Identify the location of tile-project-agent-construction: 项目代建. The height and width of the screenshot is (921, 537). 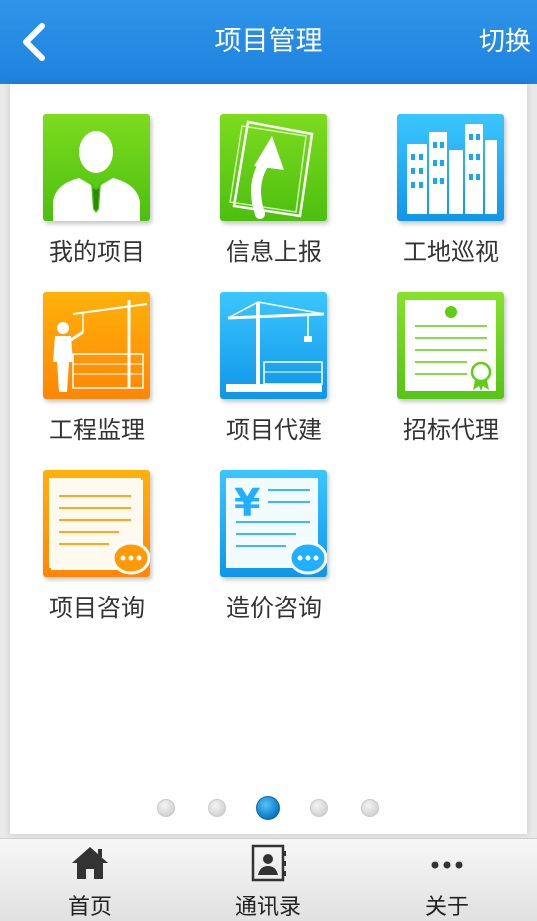
(267, 377).